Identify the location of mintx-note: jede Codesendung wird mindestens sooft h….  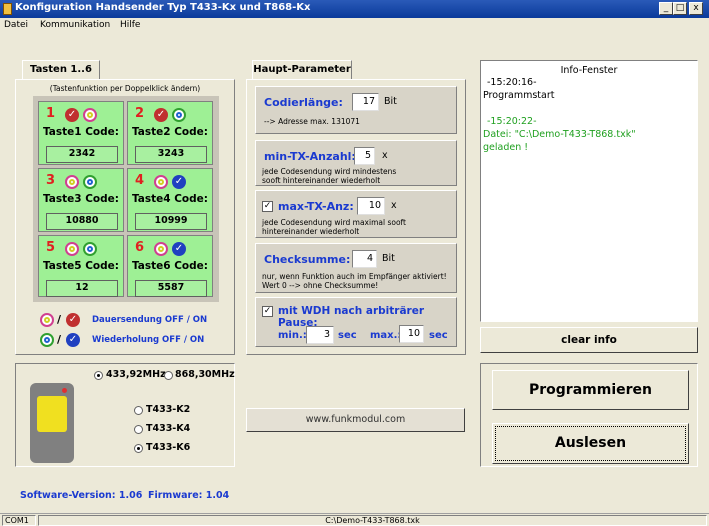
(329, 176).